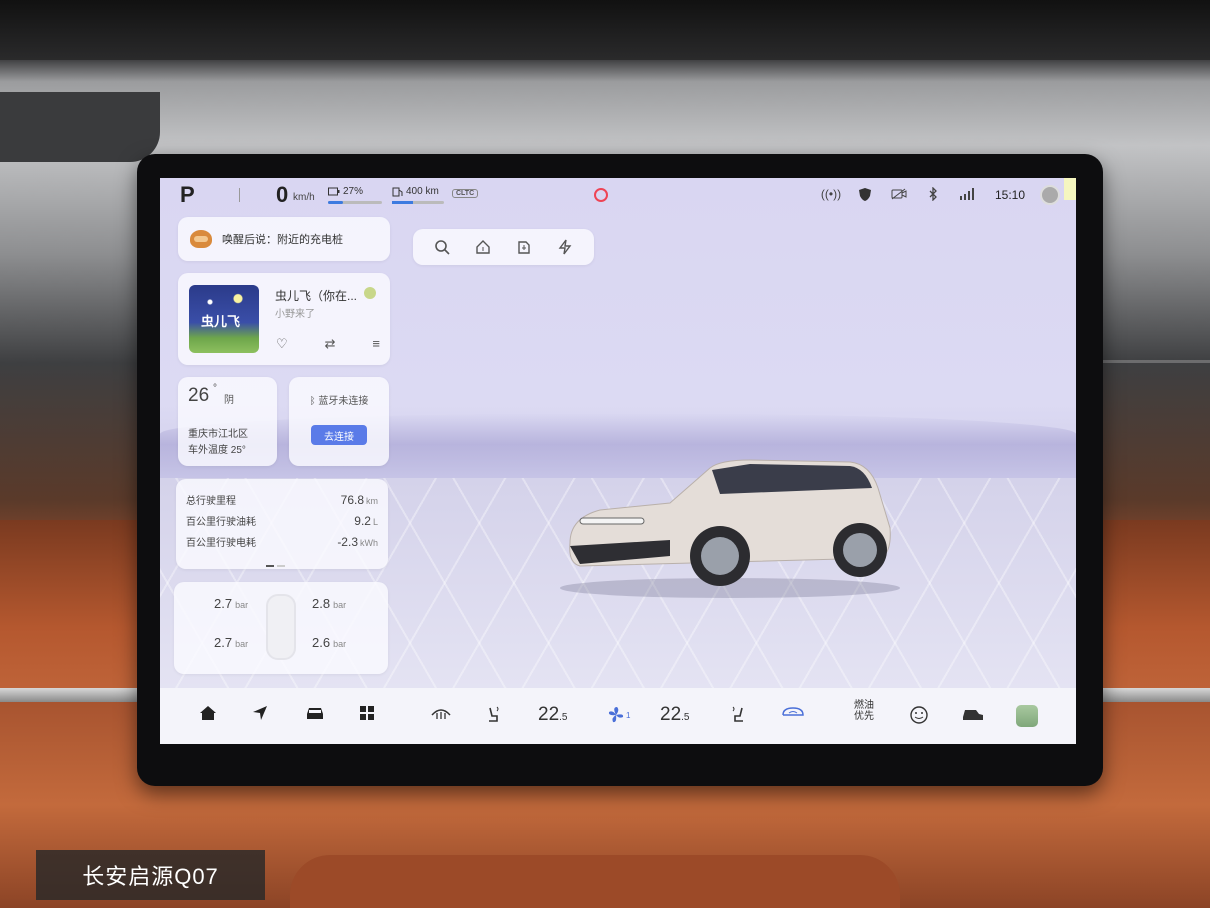 The image size is (1210, 908). What do you see at coordinates (372, 501) in the screenshot?
I see `trip-unit: km` at bounding box center [372, 501].